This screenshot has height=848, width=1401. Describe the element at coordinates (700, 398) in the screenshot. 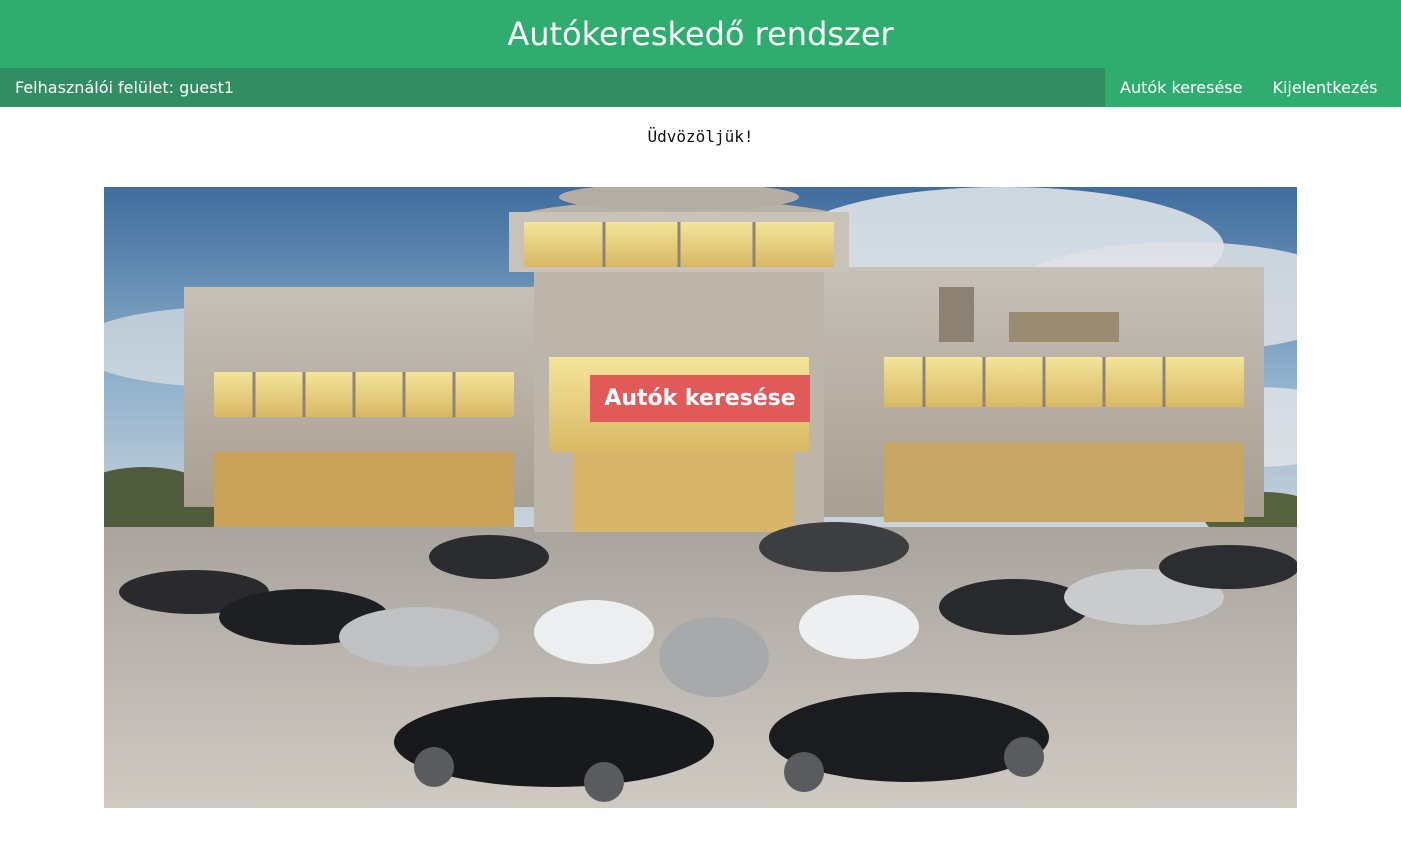

I see `hero-search-cars-button: Autók keresése` at that location.